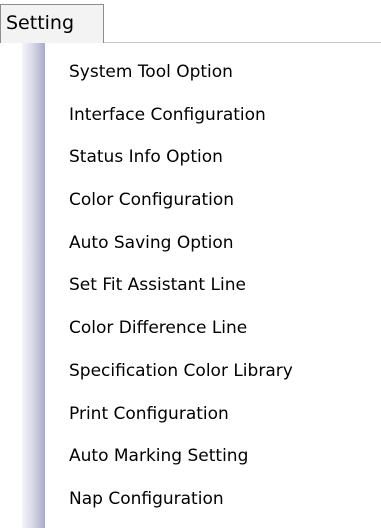 The height and width of the screenshot is (528, 381). Describe the element at coordinates (190, 328) in the screenshot. I see `menu-item-color-difference-line: Color Difference Line` at that location.